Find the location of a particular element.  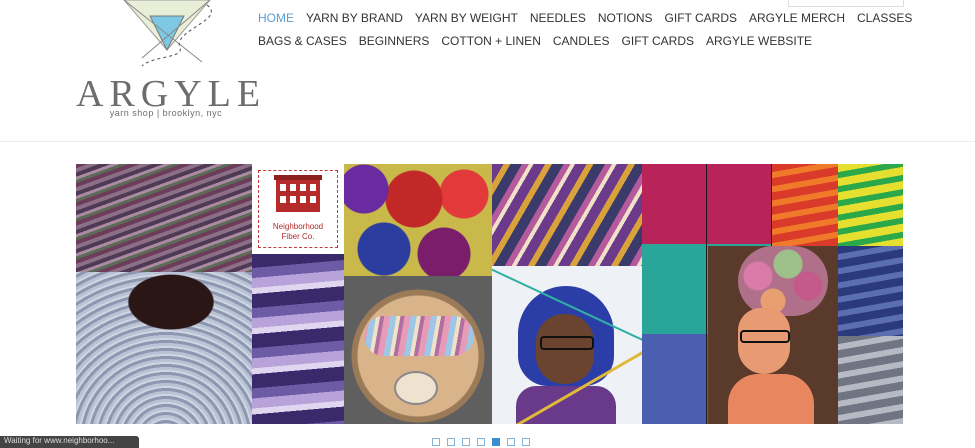

nav-item-argyle-website: ARGYLE WEBSITE is located at coordinates (759, 41).